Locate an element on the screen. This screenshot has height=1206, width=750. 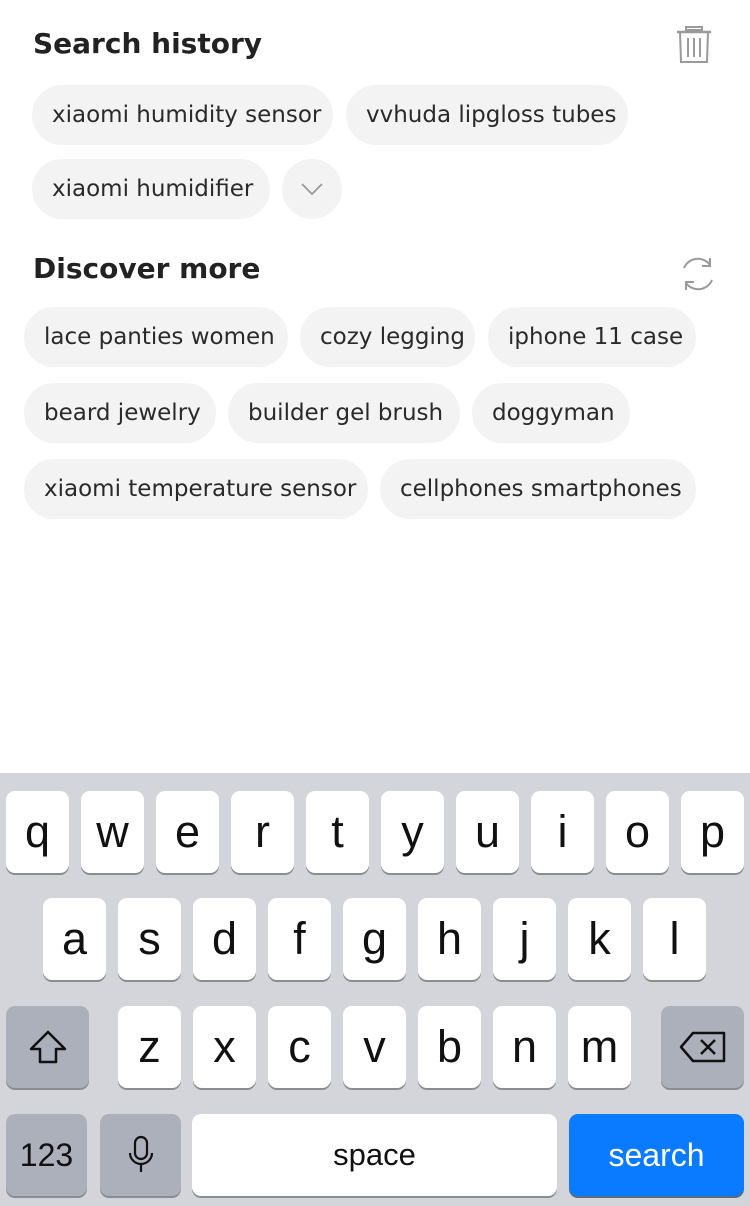
chevron-down-icon is located at coordinates (312, 189).